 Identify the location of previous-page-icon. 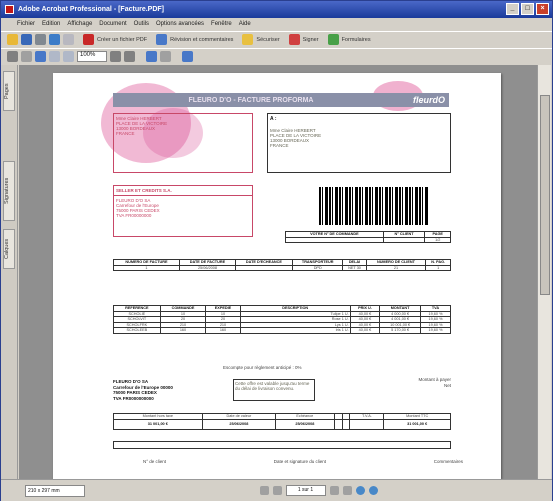
(277, 490).